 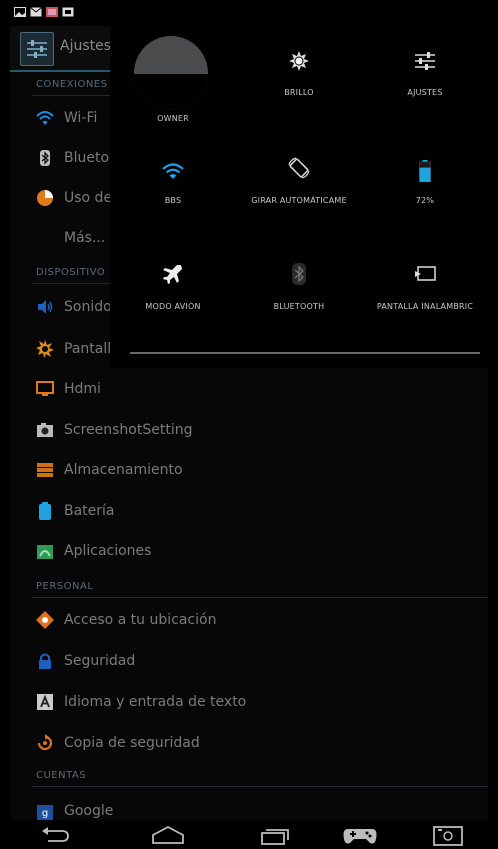 I want to click on settings-item-label: Hdmi, so click(x=82, y=389).